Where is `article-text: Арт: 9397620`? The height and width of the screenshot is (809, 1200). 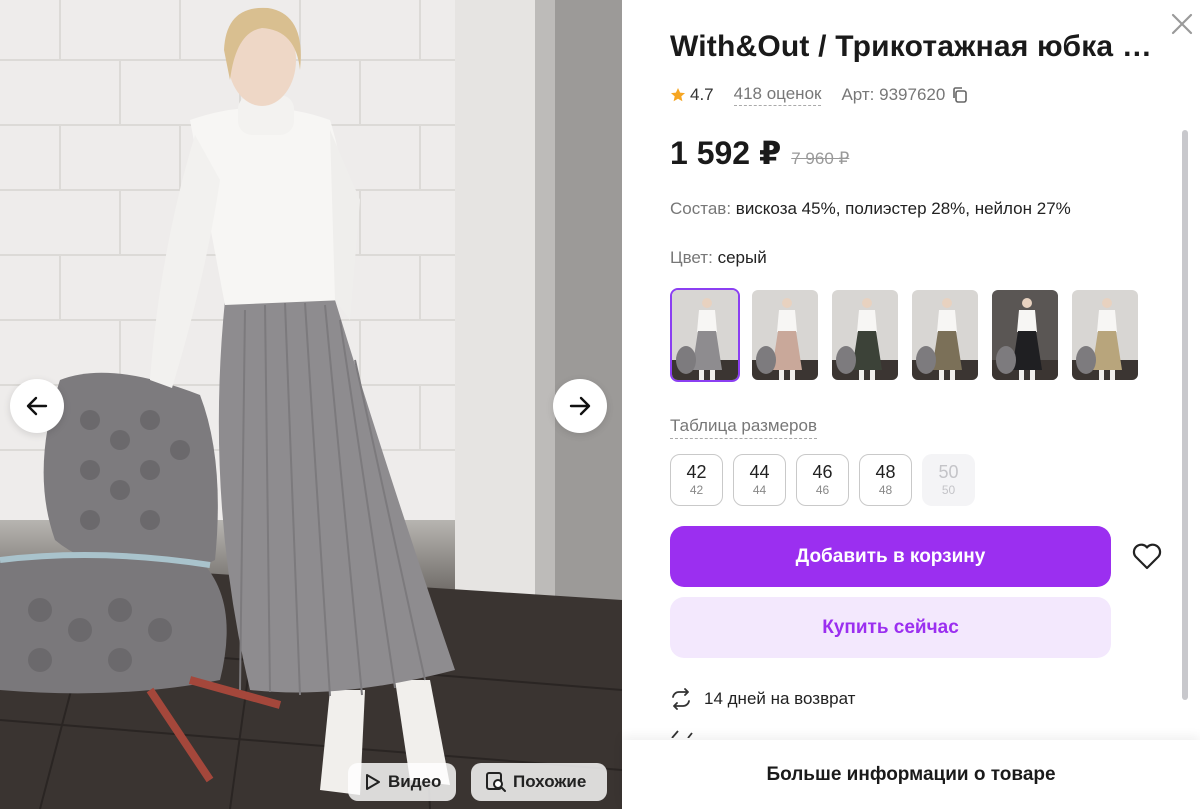 article-text: Арт: 9397620 is located at coordinates (893, 94).